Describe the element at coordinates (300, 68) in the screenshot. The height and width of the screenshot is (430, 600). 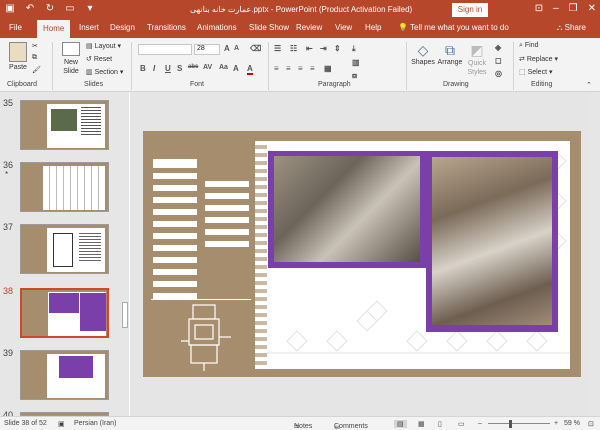
I see `align-right-icon: ≡` at that location.